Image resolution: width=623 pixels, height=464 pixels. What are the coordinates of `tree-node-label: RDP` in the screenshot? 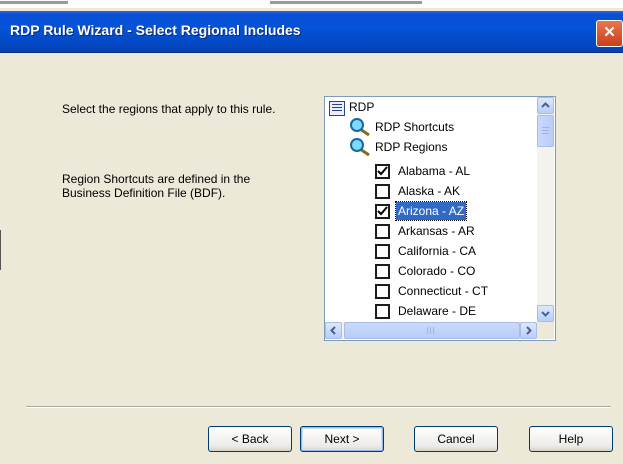 It's located at (362, 107).